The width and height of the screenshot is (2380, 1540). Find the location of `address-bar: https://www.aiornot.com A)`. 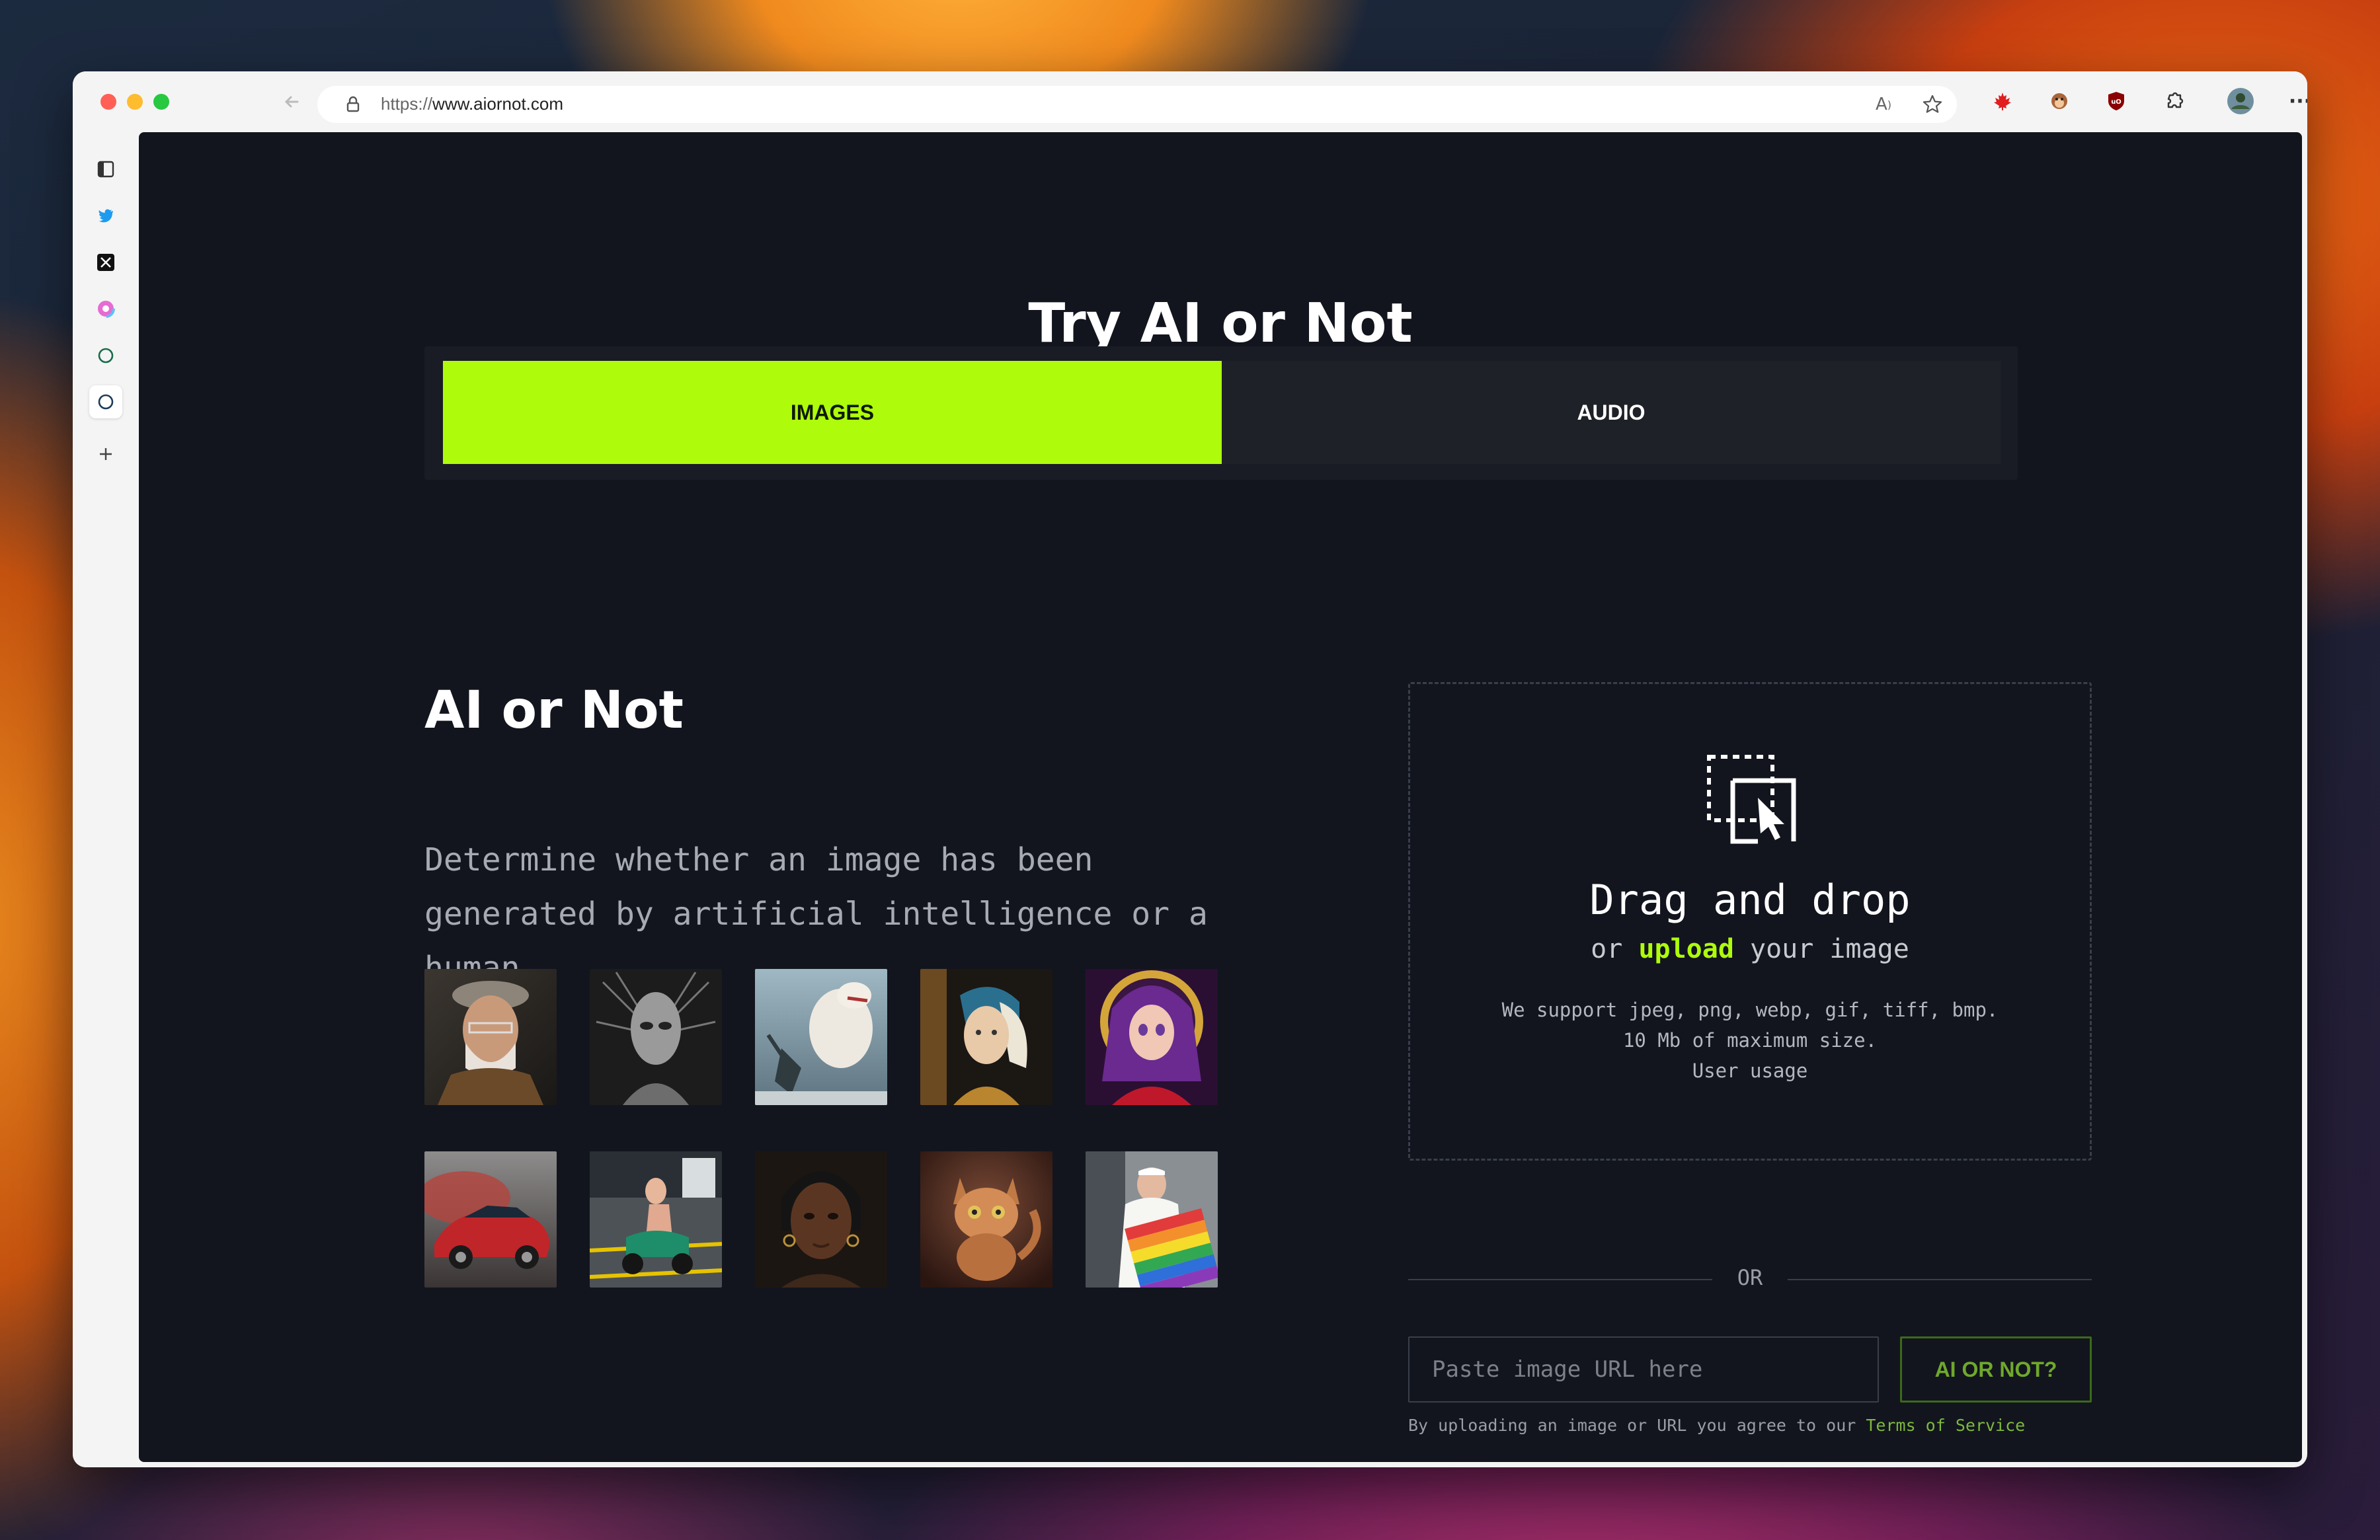

address-bar: https://www.aiornot.com A) is located at coordinates (1137, 104).